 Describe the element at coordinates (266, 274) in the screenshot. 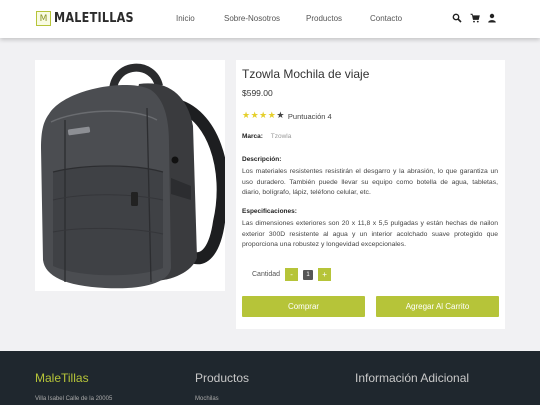

I see `quantity-label: Cantidad` at that location.